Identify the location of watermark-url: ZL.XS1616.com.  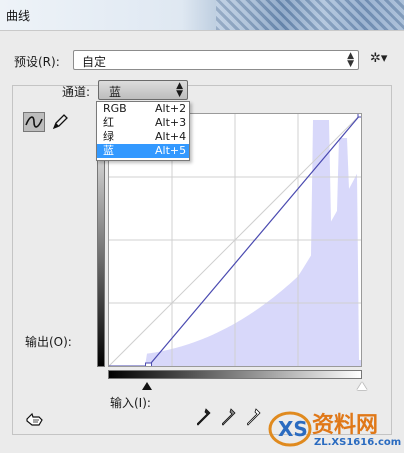
(358, 442).